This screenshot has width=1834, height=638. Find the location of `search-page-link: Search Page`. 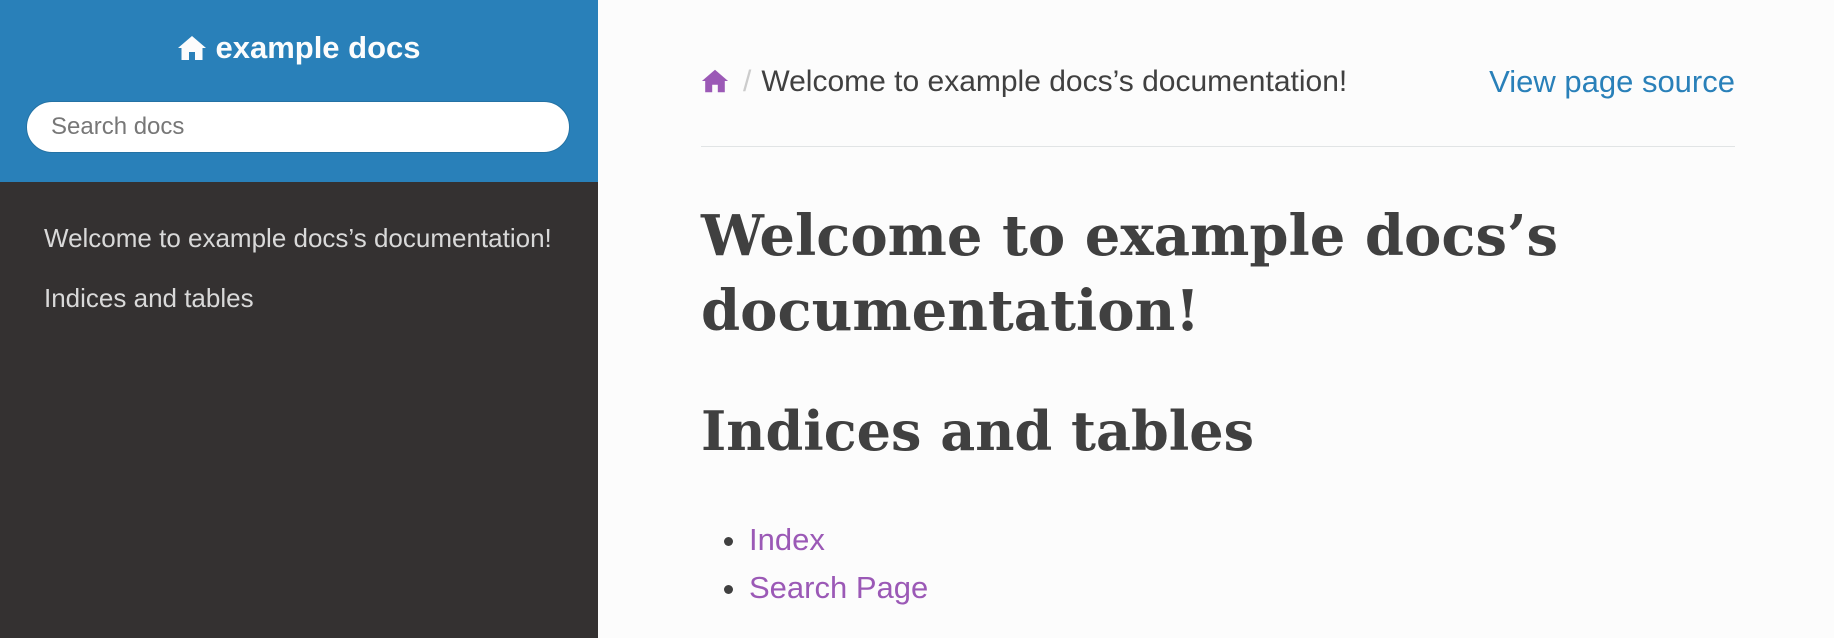

search-page-link: Search Page is located at coordinates (838, 587).